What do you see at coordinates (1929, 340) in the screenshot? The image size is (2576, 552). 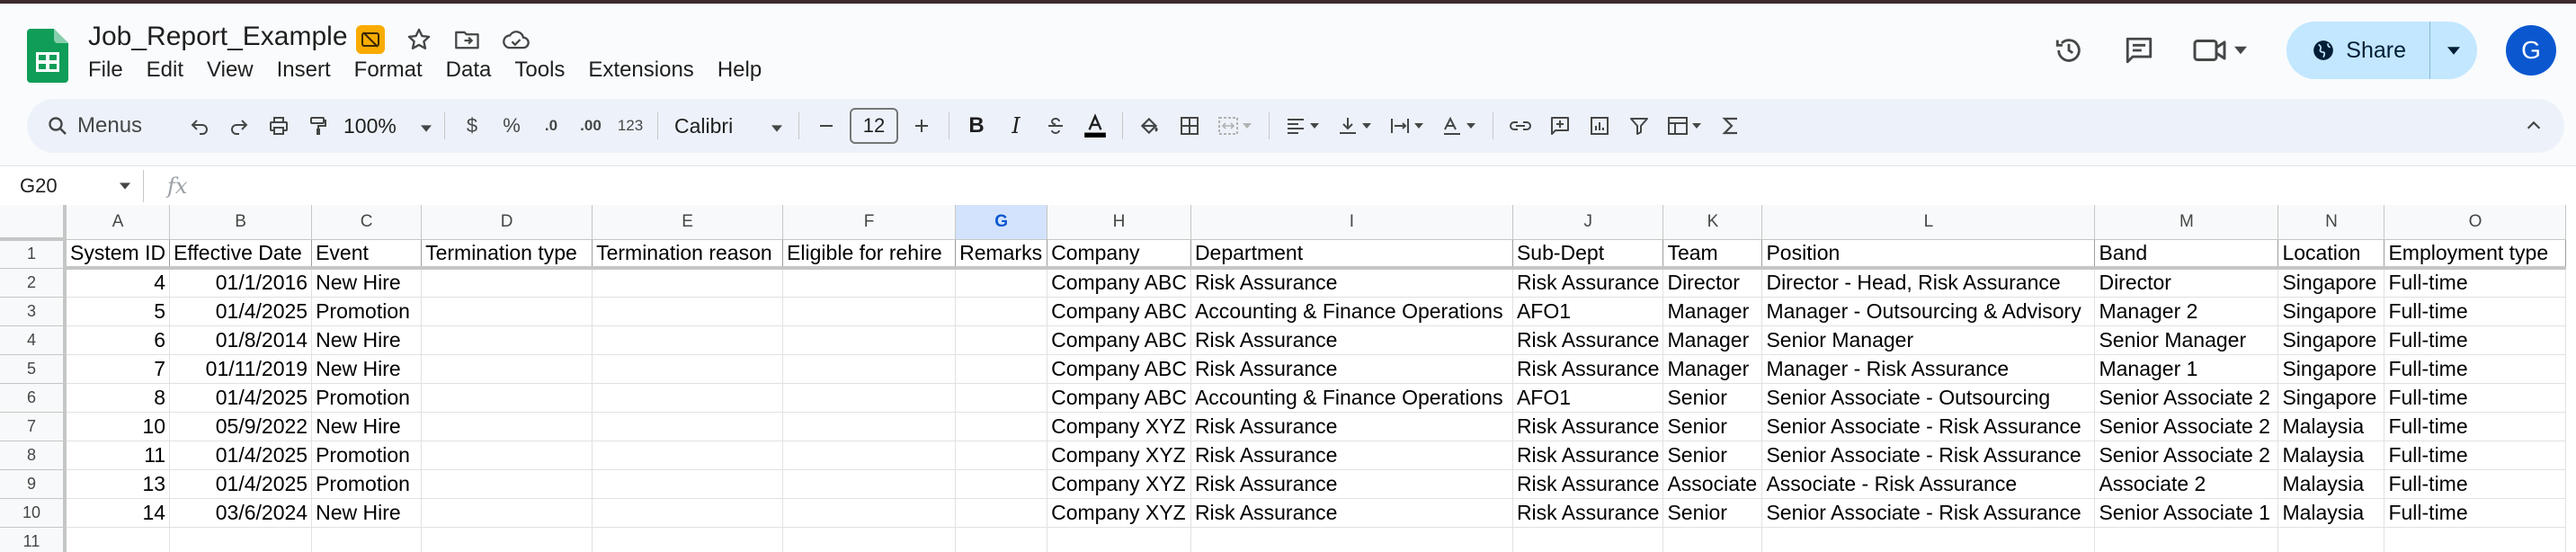 I see `cell: Senior Manager` at bounding box center [1929, 340].